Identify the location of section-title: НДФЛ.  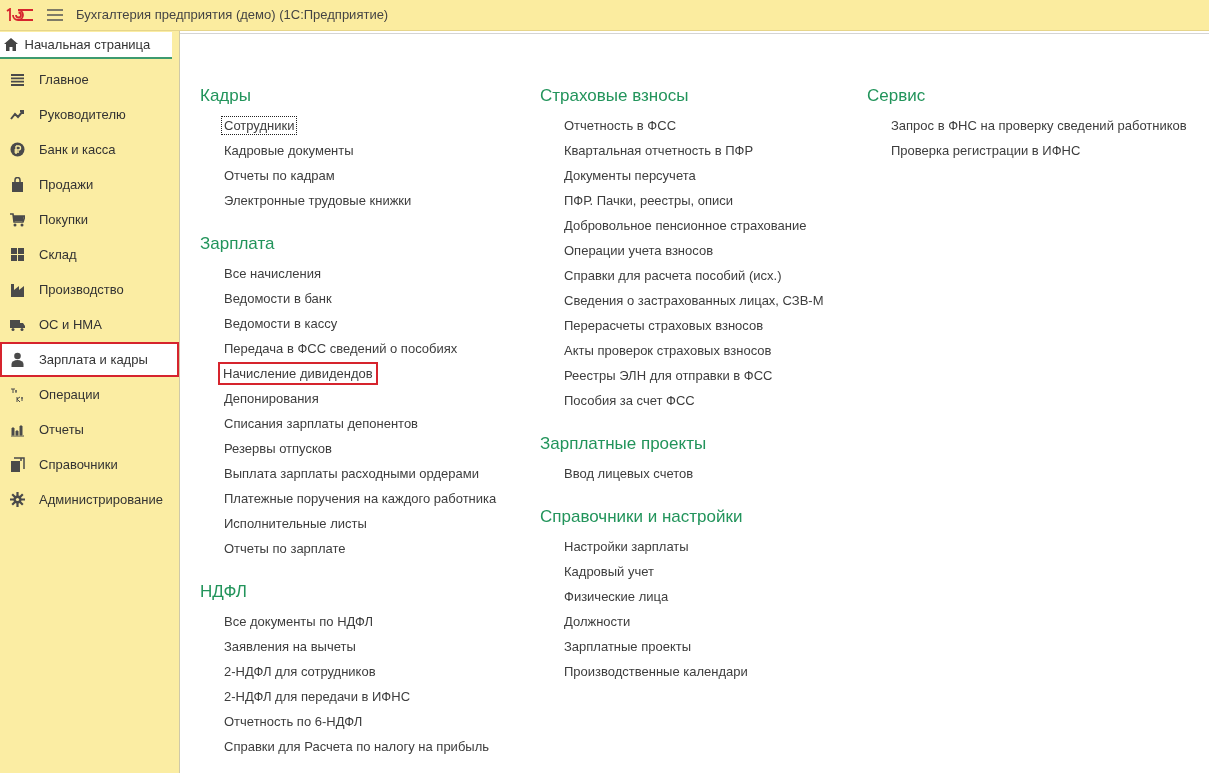
(224, 592).